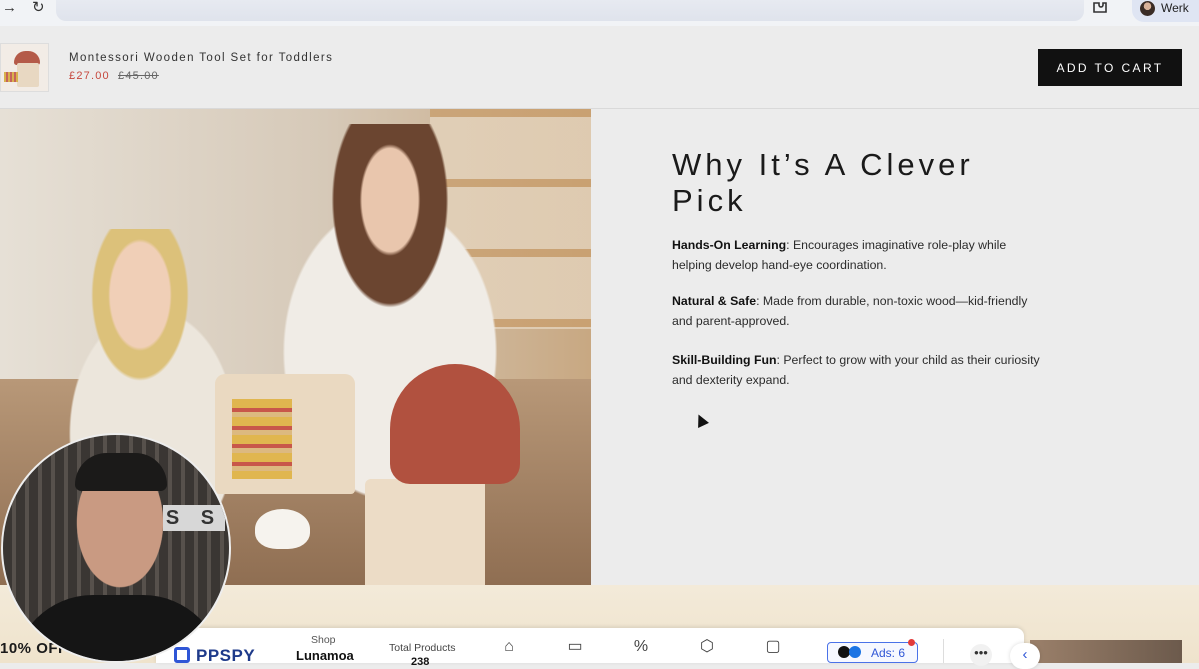 This screenshot has height=669, width=1199. Describe the element at coordinates (420, 662) in the screenshot. I see `total-products-value: 238` at that location.